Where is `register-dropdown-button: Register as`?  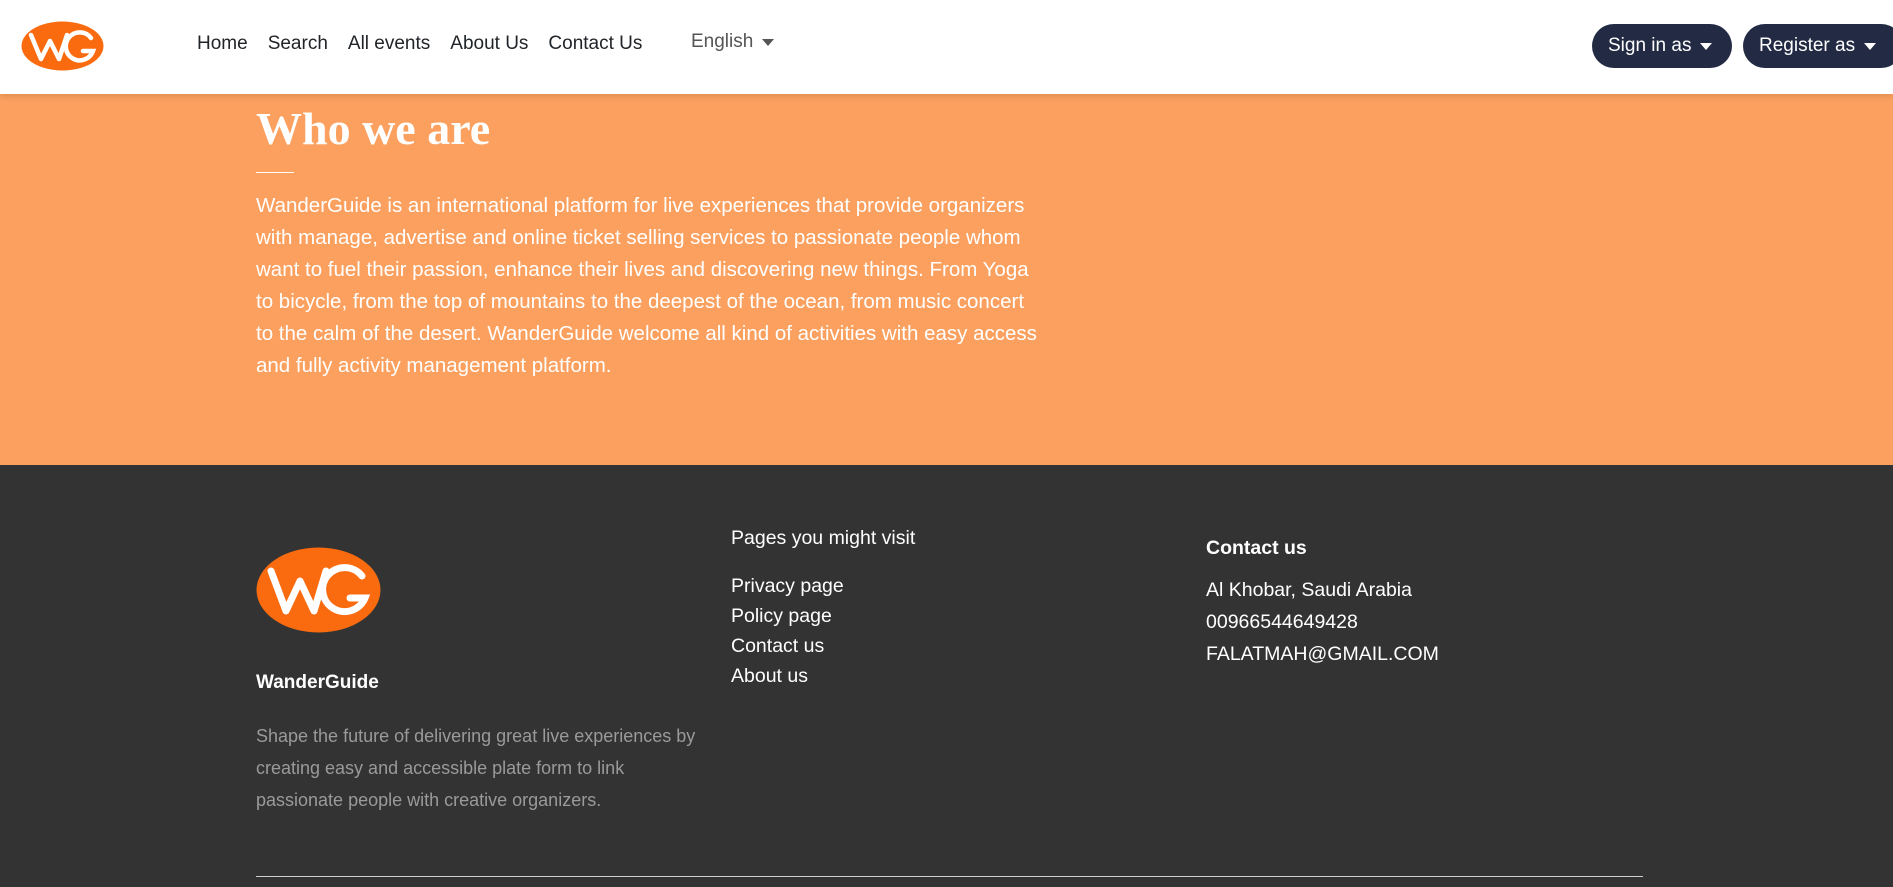
register-dropdown-button: Register as is located at coordinates (1818, 46).